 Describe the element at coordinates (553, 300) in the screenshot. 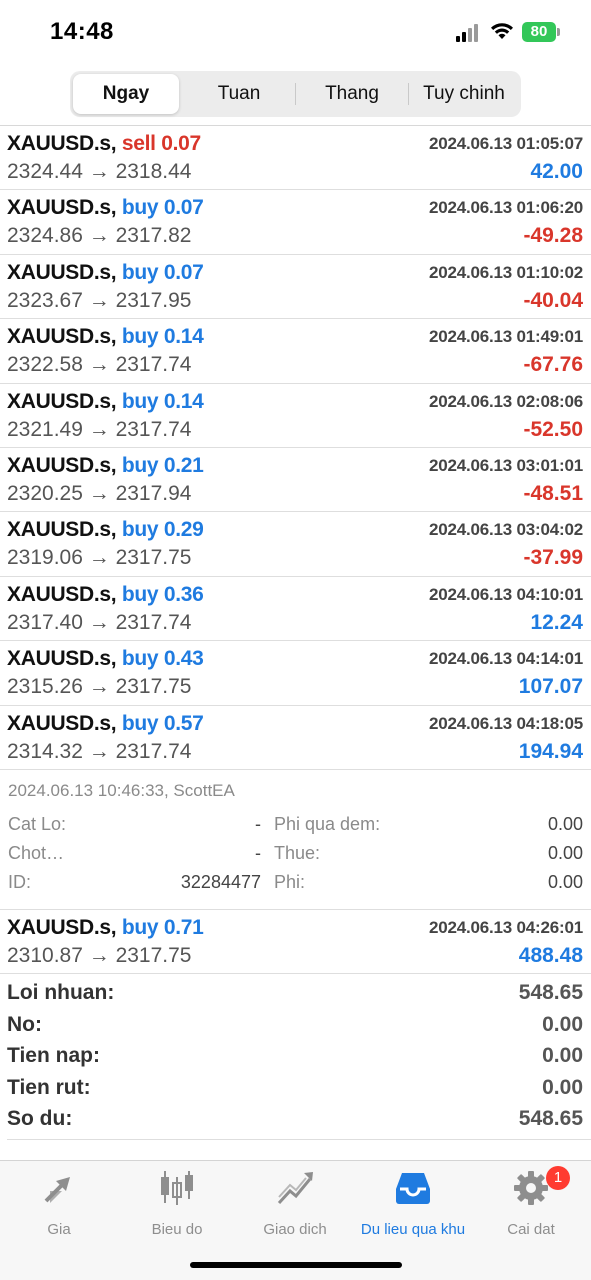

I see `deal-profit: -40.04` at that location.